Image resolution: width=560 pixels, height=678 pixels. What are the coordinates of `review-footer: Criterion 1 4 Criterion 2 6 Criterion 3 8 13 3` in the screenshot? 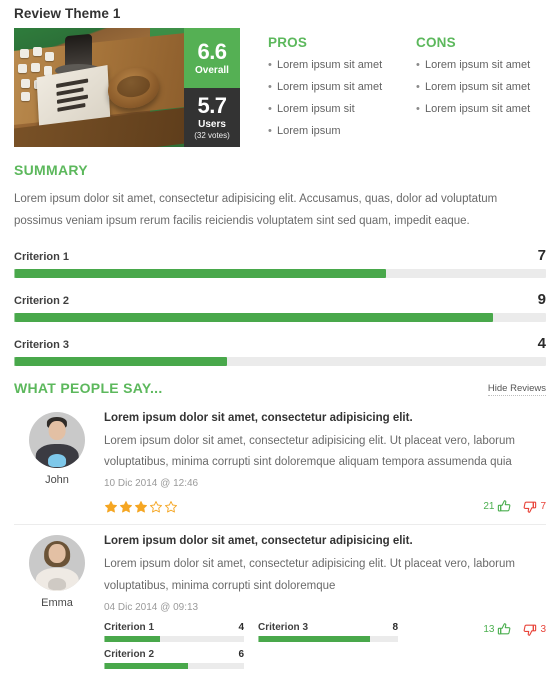 It's located at (325, 649).